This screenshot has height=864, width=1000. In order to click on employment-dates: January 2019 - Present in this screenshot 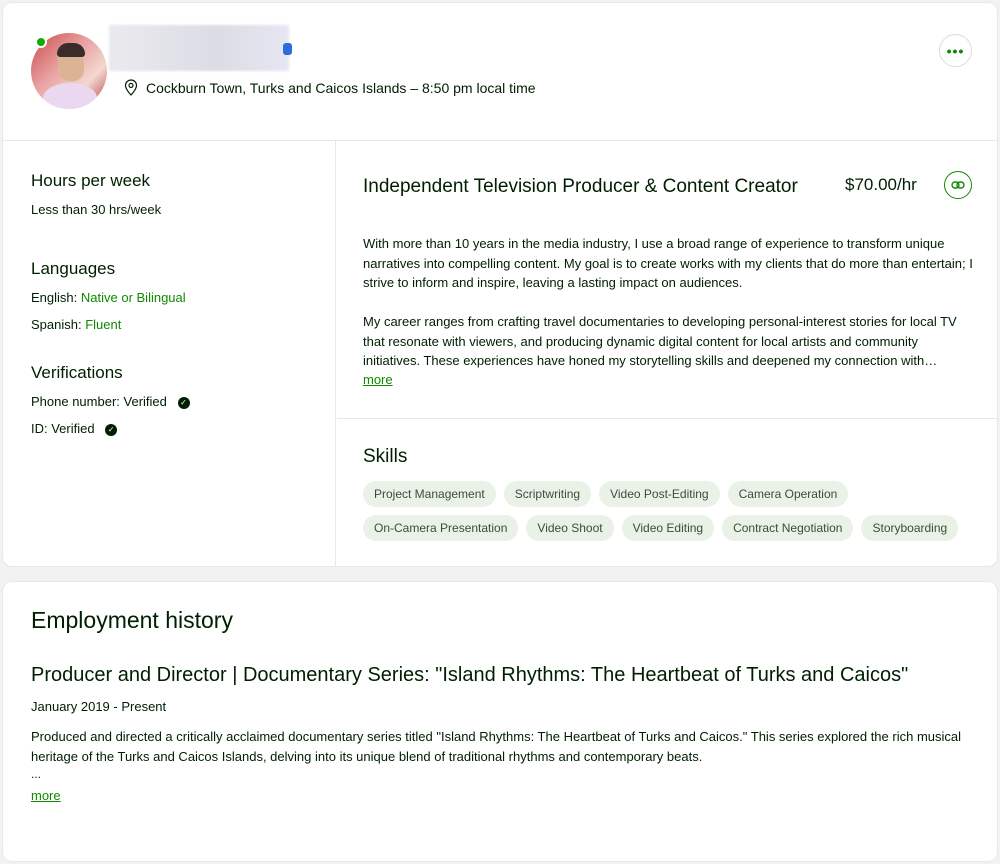, I will do `click(99, 706)`.